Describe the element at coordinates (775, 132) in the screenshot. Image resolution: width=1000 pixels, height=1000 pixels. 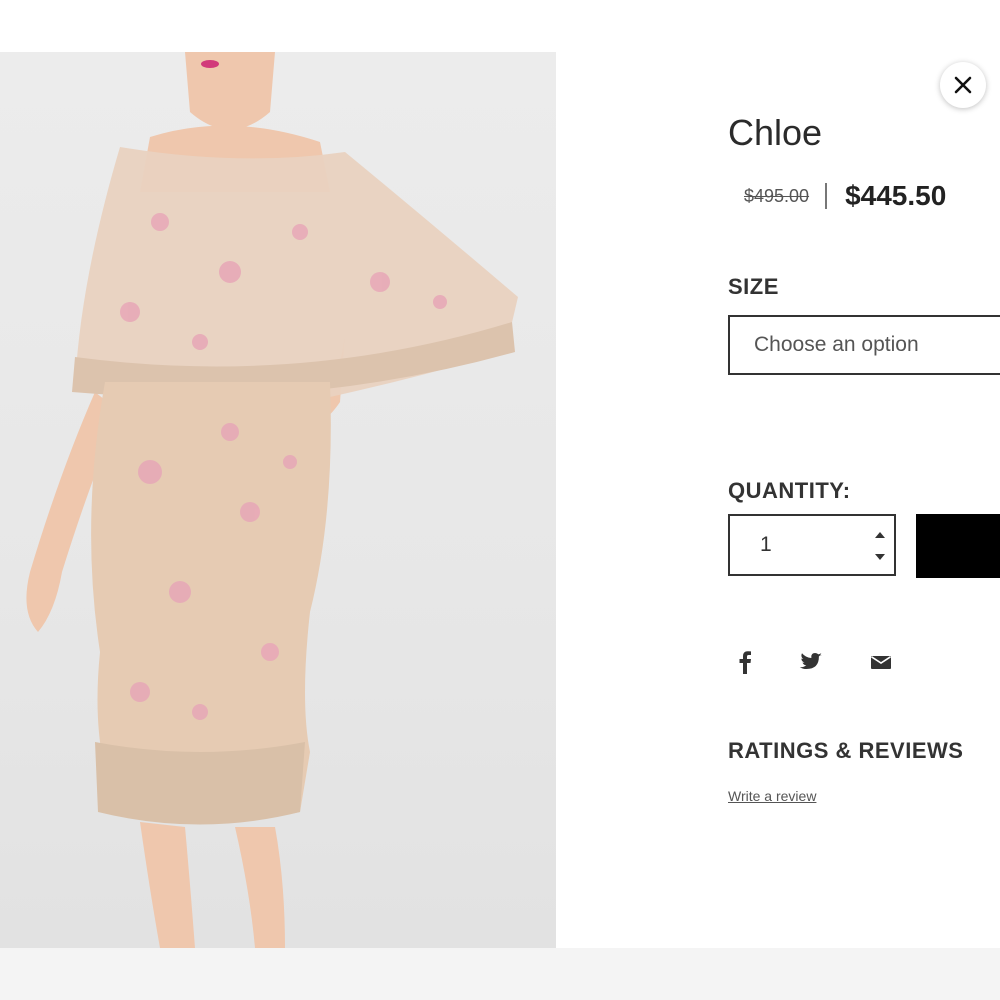
I see `product-title: Chloe` at that location.